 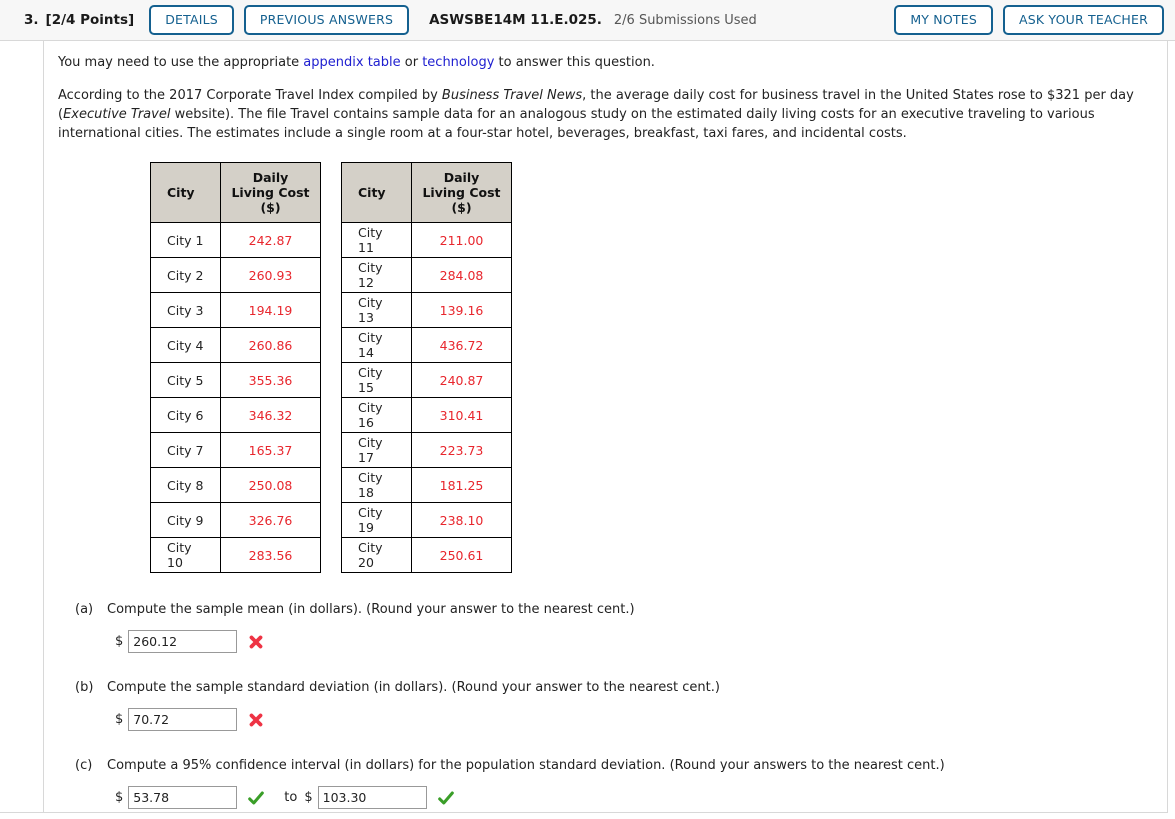 What do you see at coordinates (461, 310) in the screenshot?
I see `cell-daily-living-cost: 139.16` at bounding box center [461, 310].